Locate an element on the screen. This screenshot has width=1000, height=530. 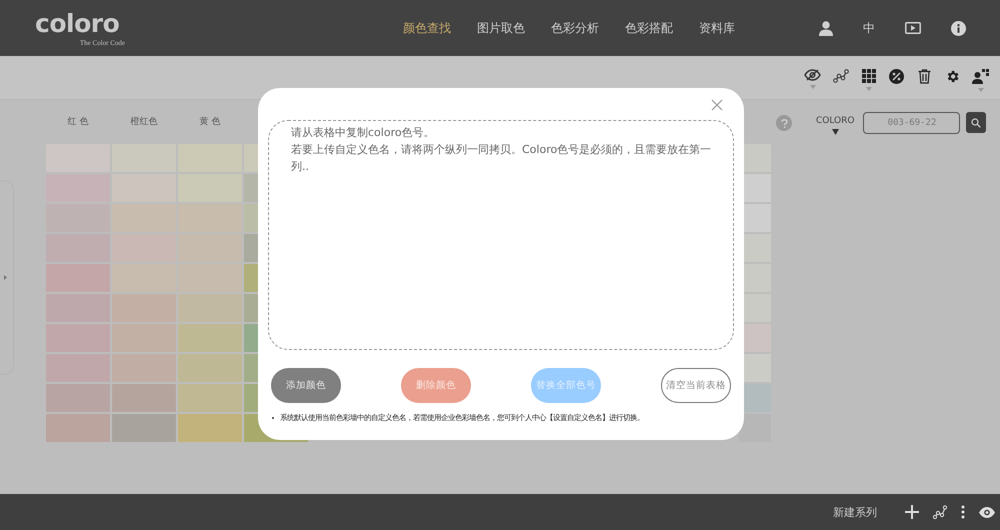
more-icon is located at coordinates (963, 512).